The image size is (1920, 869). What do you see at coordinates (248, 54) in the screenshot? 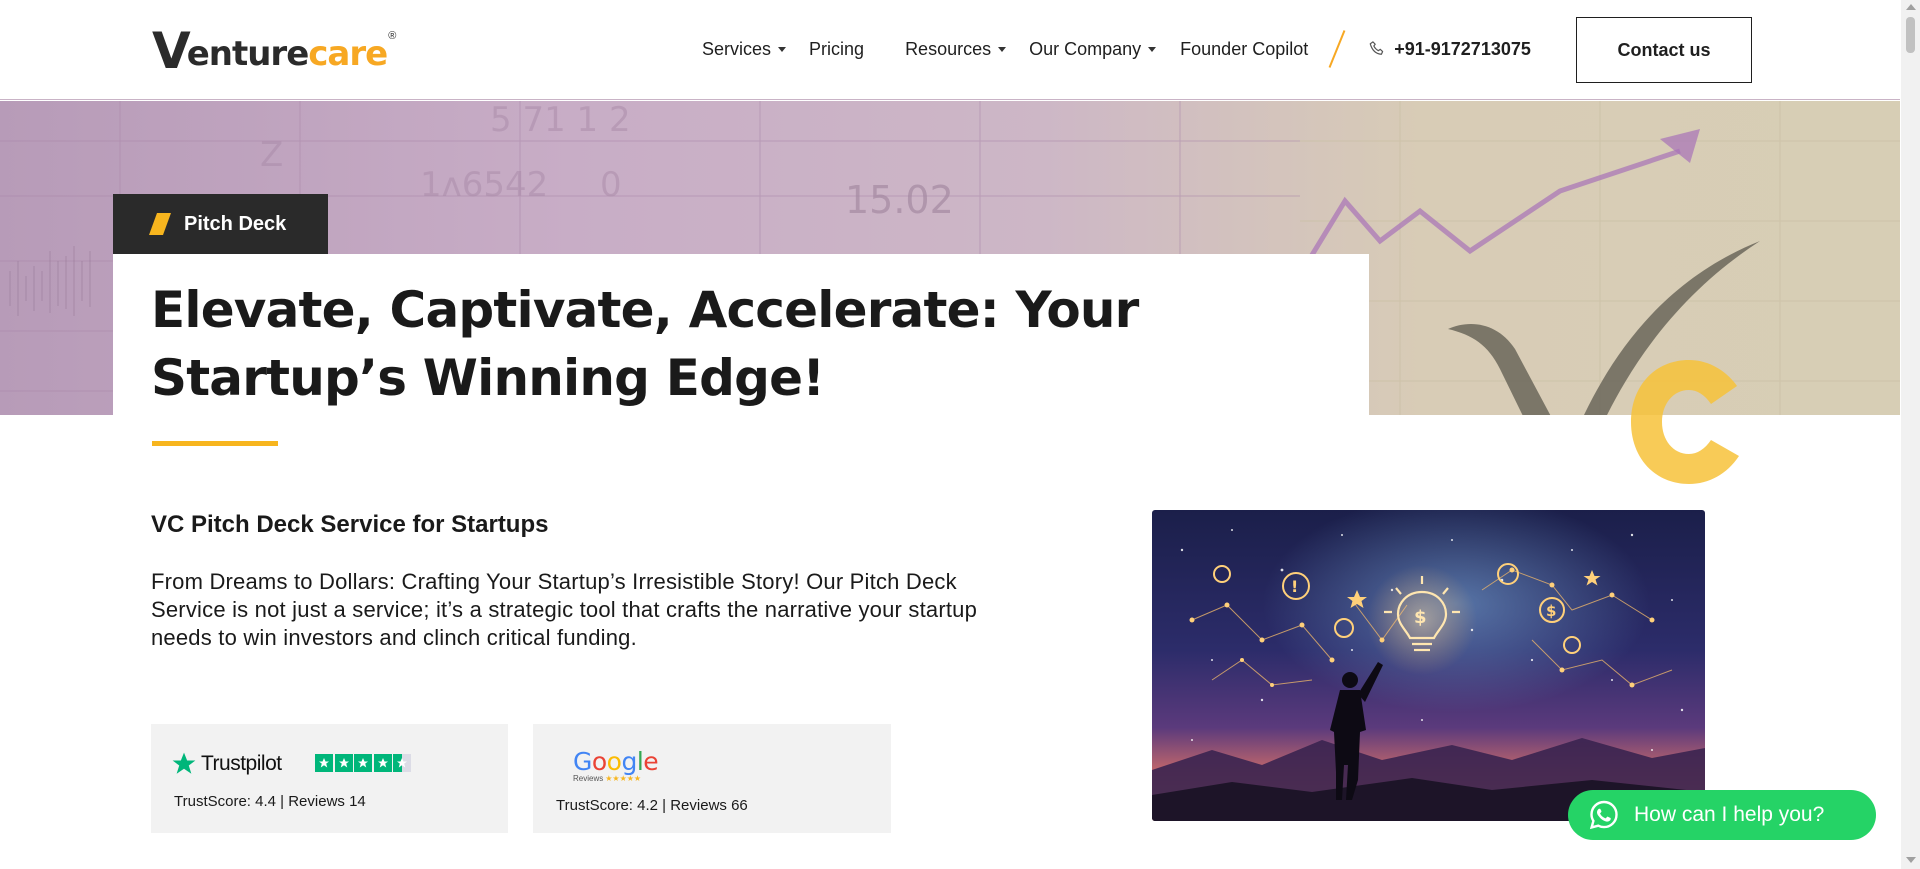
I see `logo-enture: enture` at bounding box center [248, 54].